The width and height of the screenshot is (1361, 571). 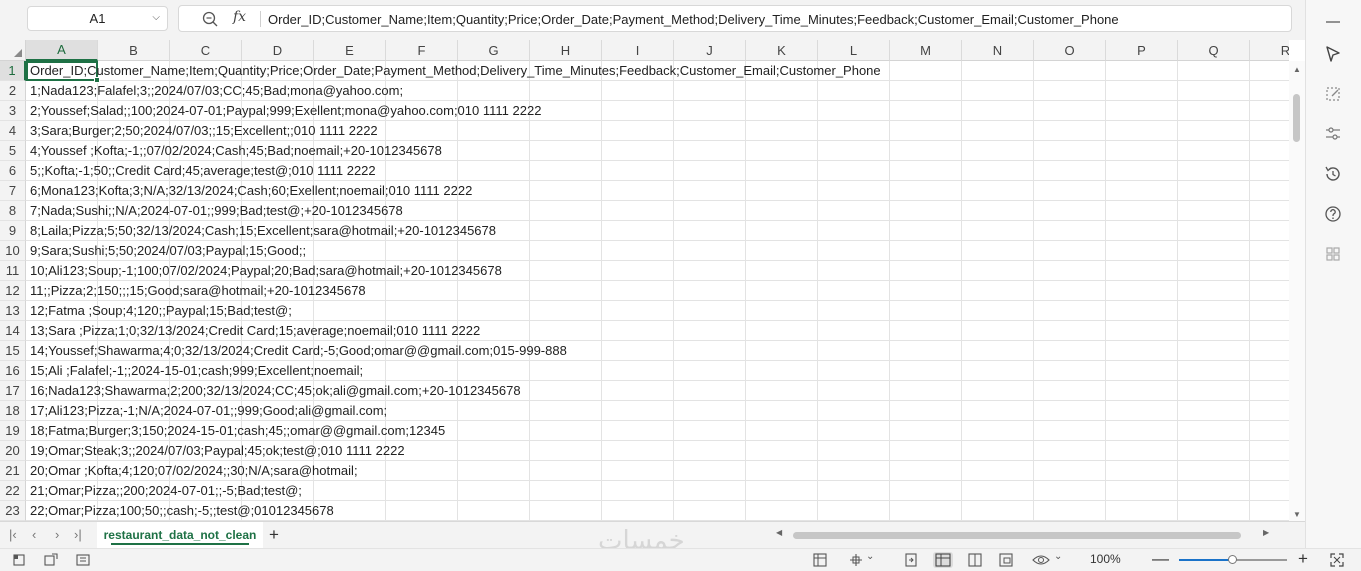 What do you see at coordinates (13, 291) in the screenshot?
I see `row-header: 12` at bounding box center [13, 291].